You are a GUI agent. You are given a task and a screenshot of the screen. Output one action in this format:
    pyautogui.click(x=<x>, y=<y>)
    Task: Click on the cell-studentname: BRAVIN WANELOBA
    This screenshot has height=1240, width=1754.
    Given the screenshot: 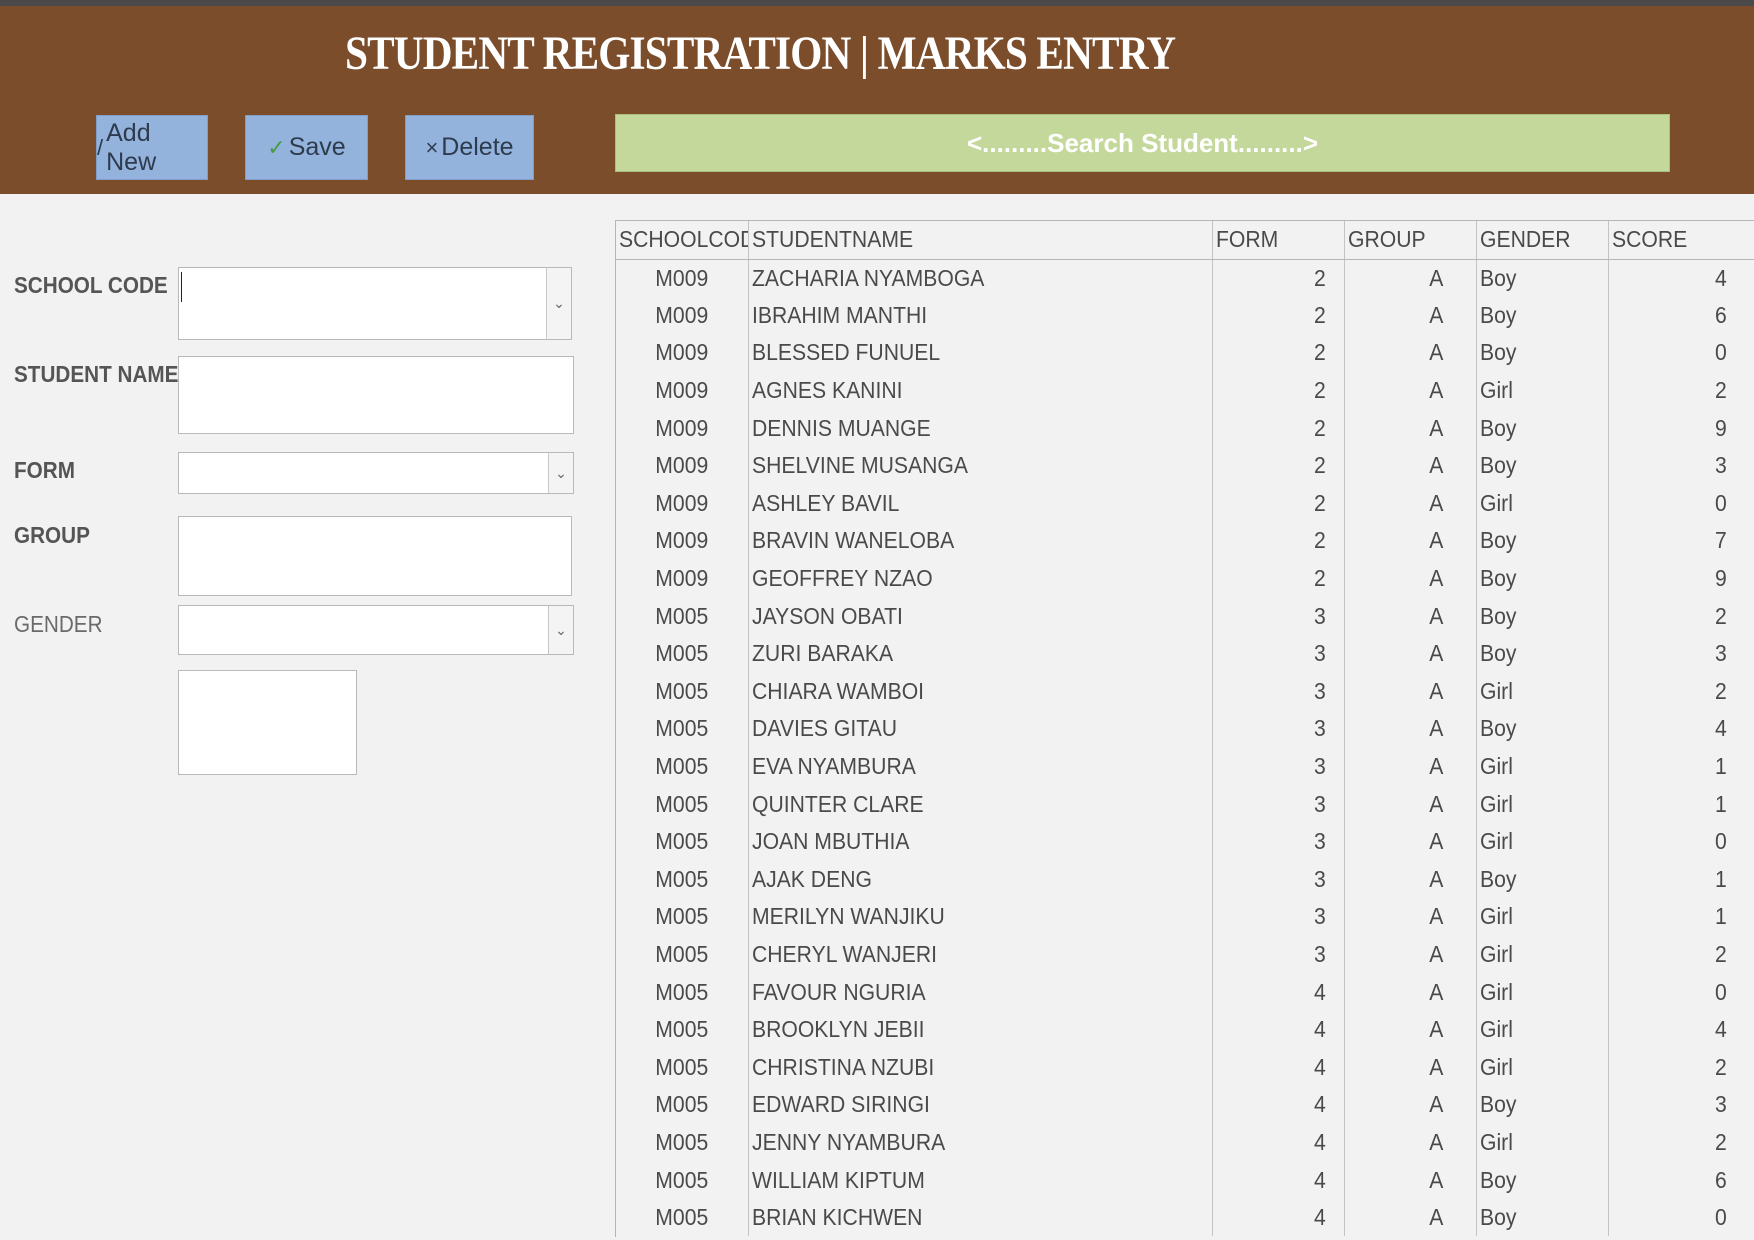 What is the action you would take?
    pyautogui.click(x=980, y=541)
    